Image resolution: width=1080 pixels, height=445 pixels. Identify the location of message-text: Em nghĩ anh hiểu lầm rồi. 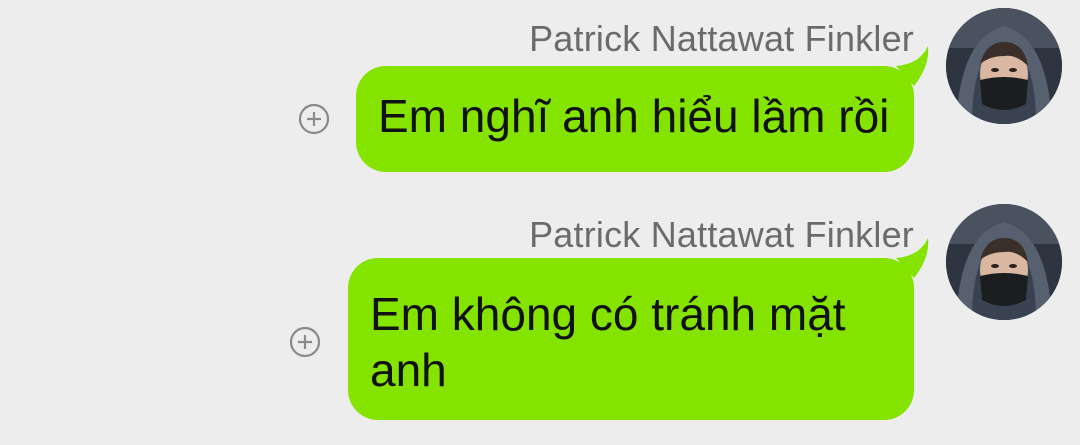
(634, 116).